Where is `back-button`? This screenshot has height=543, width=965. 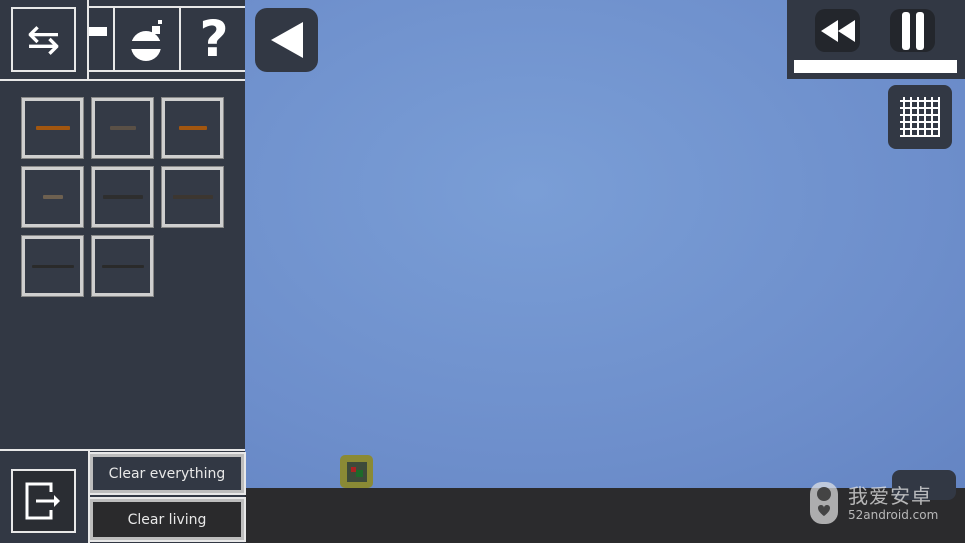
back-button is located at coordinates (286, 40).